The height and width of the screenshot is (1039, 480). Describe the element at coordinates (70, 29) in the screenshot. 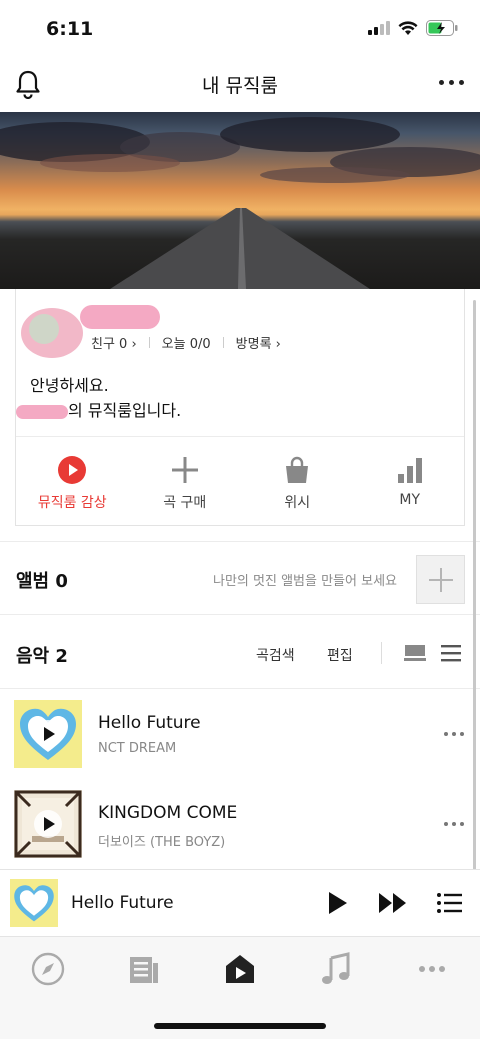

I see `status-time: 6:11` at that location.